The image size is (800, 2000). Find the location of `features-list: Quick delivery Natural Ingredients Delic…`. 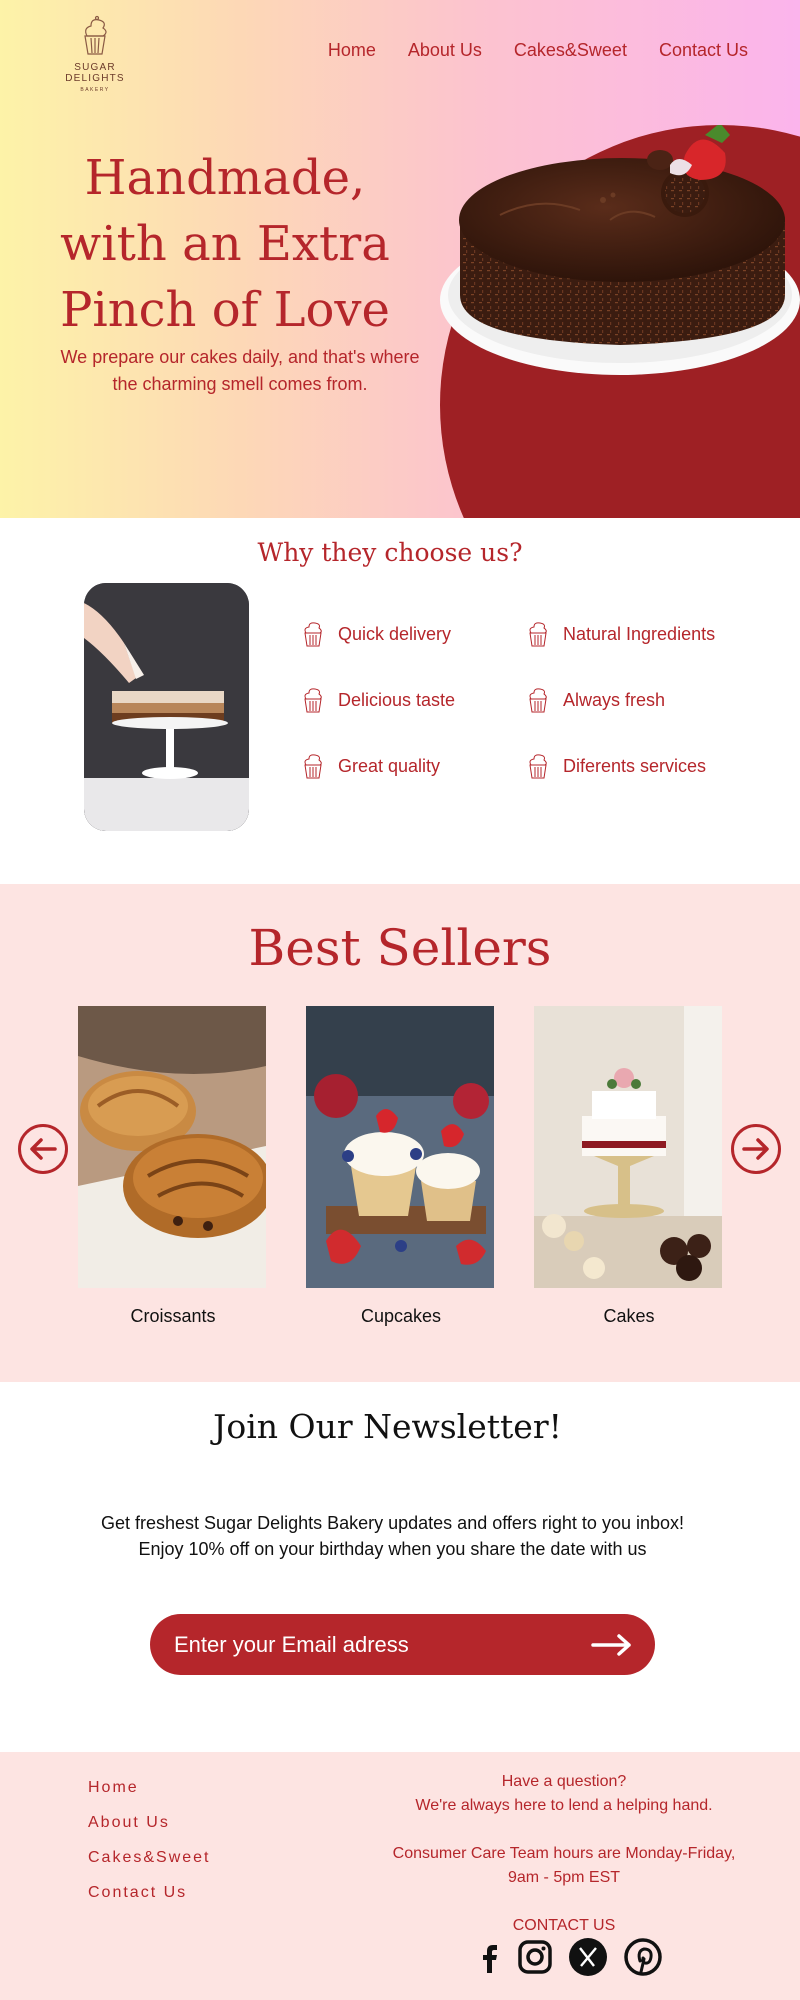

features-list: Quick delivery Natural Ingredients Delic… is located at coordinates (530, 700).